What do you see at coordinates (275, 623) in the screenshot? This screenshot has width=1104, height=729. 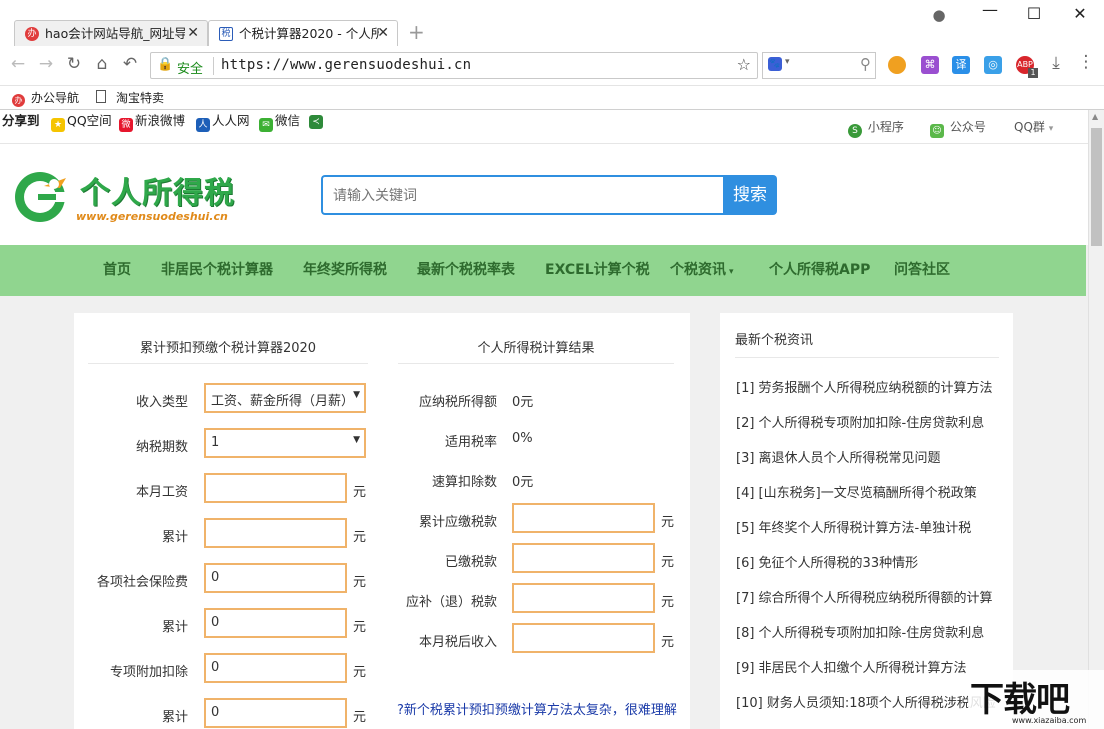 I see `insurance-cumulative-input: 0` at bounding box center [275, 623].